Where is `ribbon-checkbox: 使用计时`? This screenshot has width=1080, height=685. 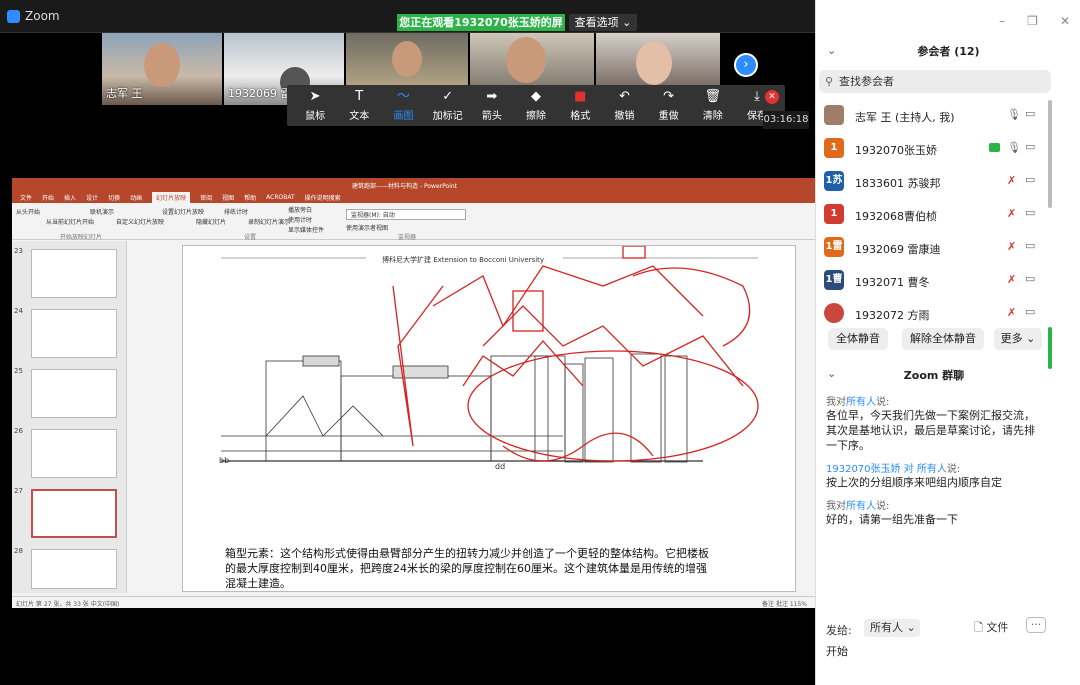 ribbon-checkbox: 使用计时 is located at coordinates (300, 219).